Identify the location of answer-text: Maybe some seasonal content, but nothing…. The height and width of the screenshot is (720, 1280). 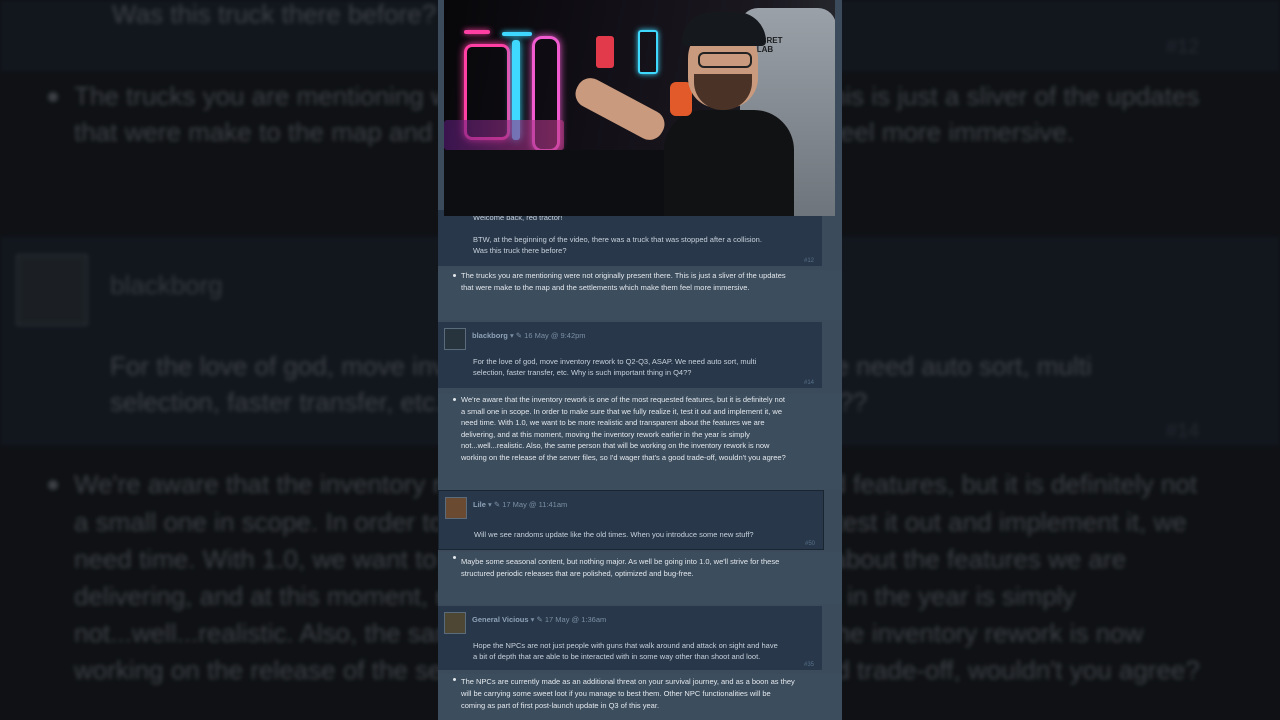
(620, 561).